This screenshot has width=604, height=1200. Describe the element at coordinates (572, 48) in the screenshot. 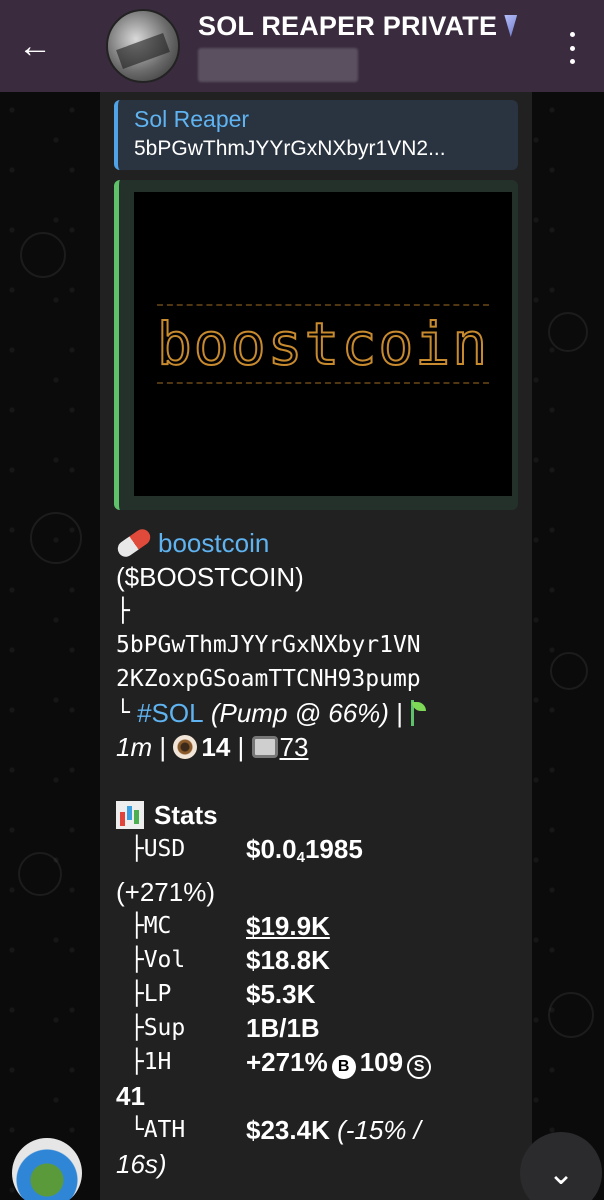

I see `more-options-button` at that location.